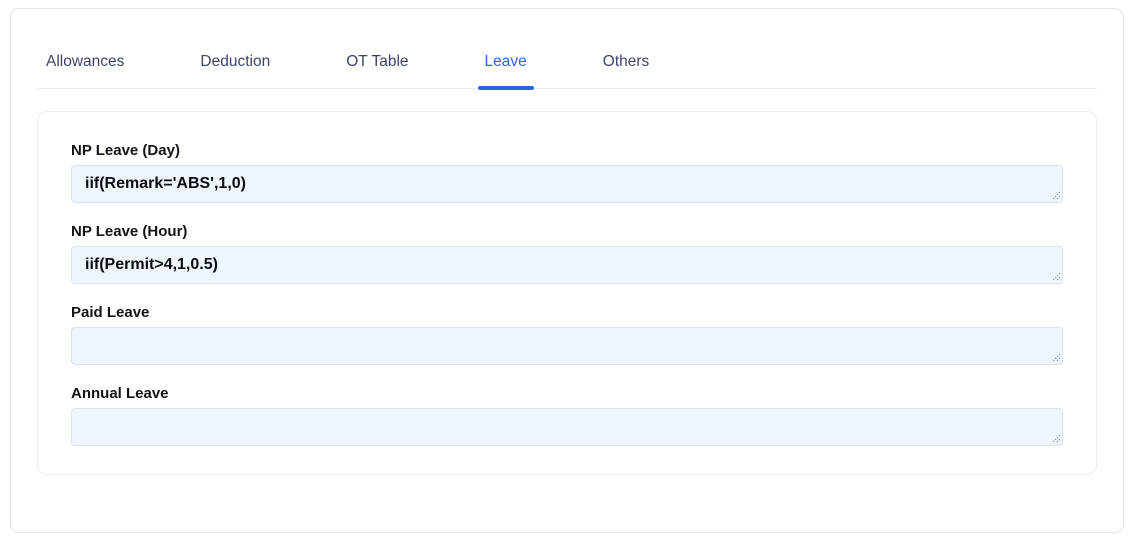 This screenshot has height=542, width=1133. I want to click on paid-leave-input, so click(567, 346).